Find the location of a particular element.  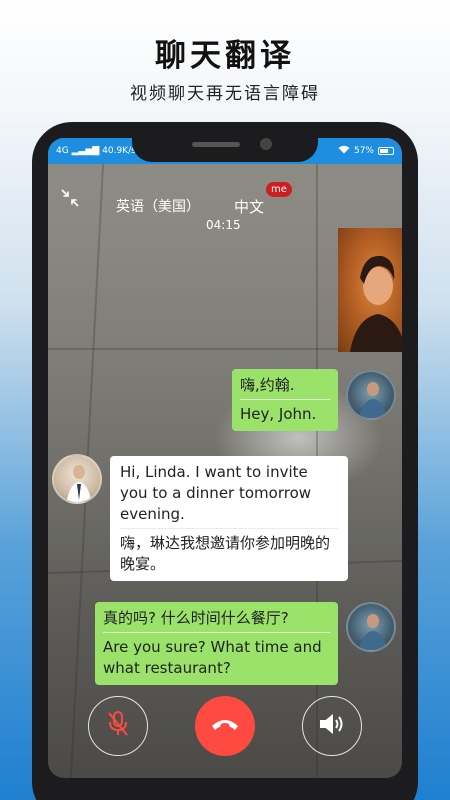

earpiece is located at coordinates (216, 144).